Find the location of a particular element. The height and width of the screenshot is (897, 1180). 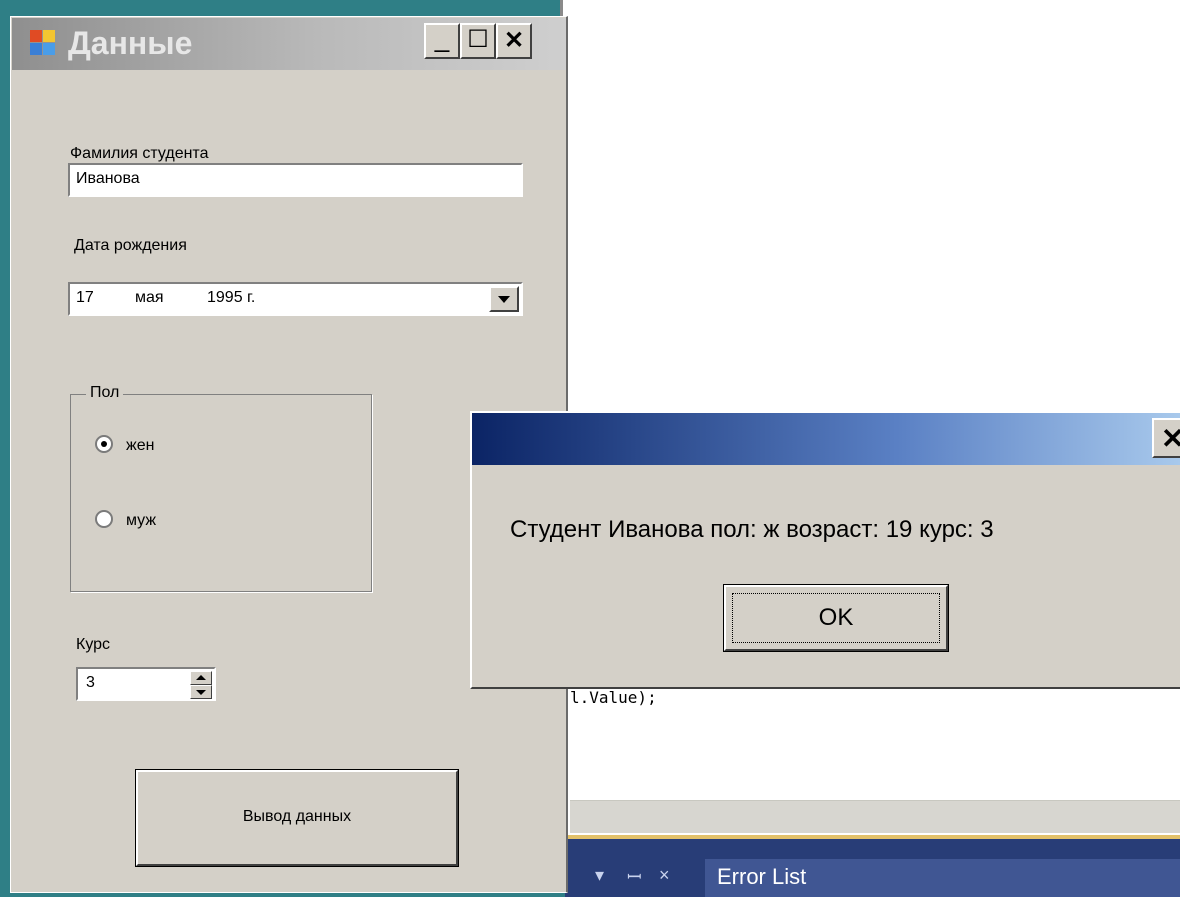

app-form-icon is located at coordinates (43, 43).